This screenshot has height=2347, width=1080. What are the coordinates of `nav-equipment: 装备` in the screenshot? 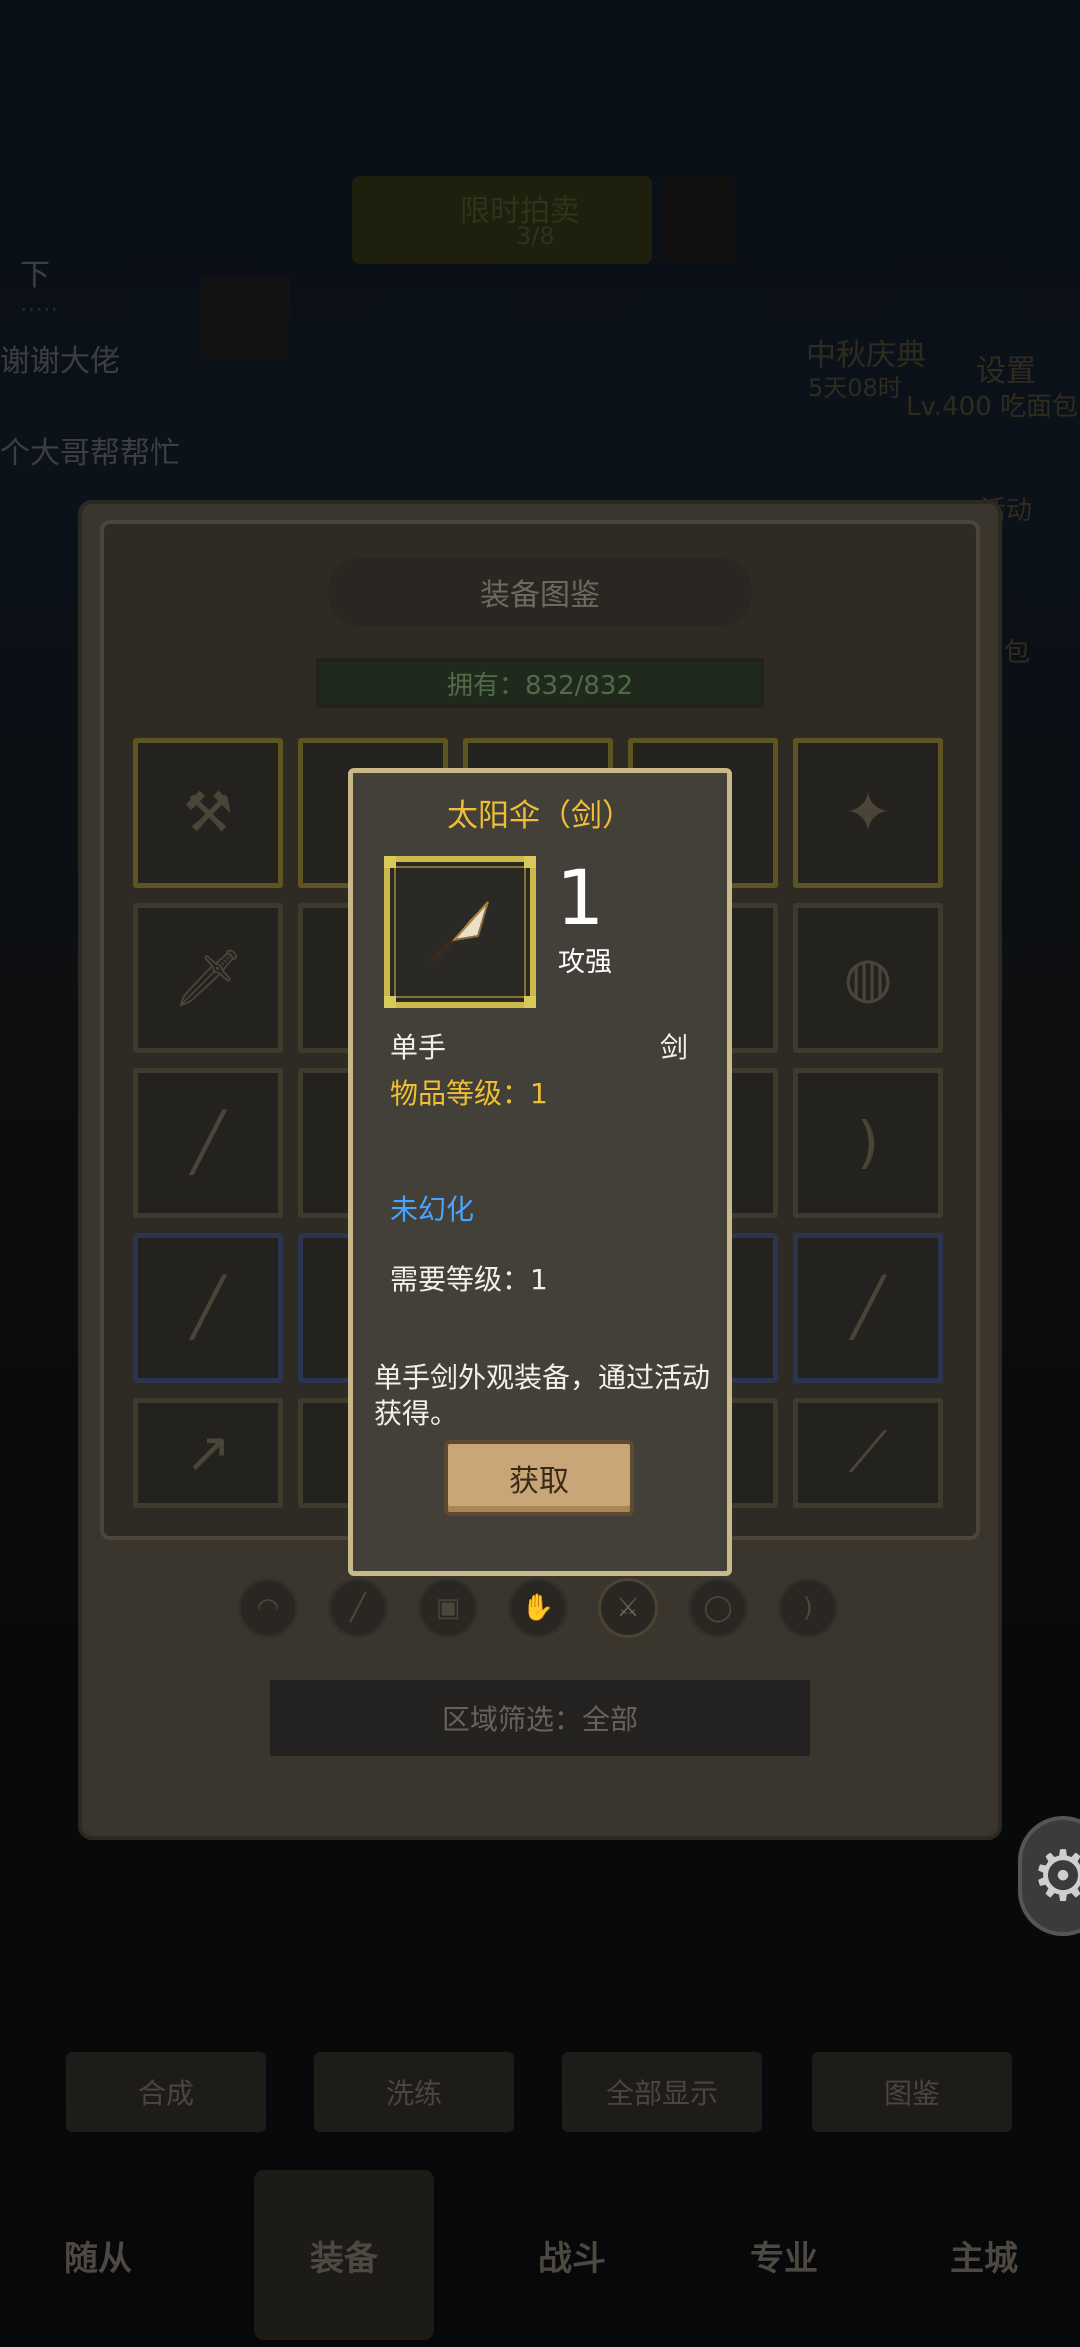 It's located at (344, 2255).